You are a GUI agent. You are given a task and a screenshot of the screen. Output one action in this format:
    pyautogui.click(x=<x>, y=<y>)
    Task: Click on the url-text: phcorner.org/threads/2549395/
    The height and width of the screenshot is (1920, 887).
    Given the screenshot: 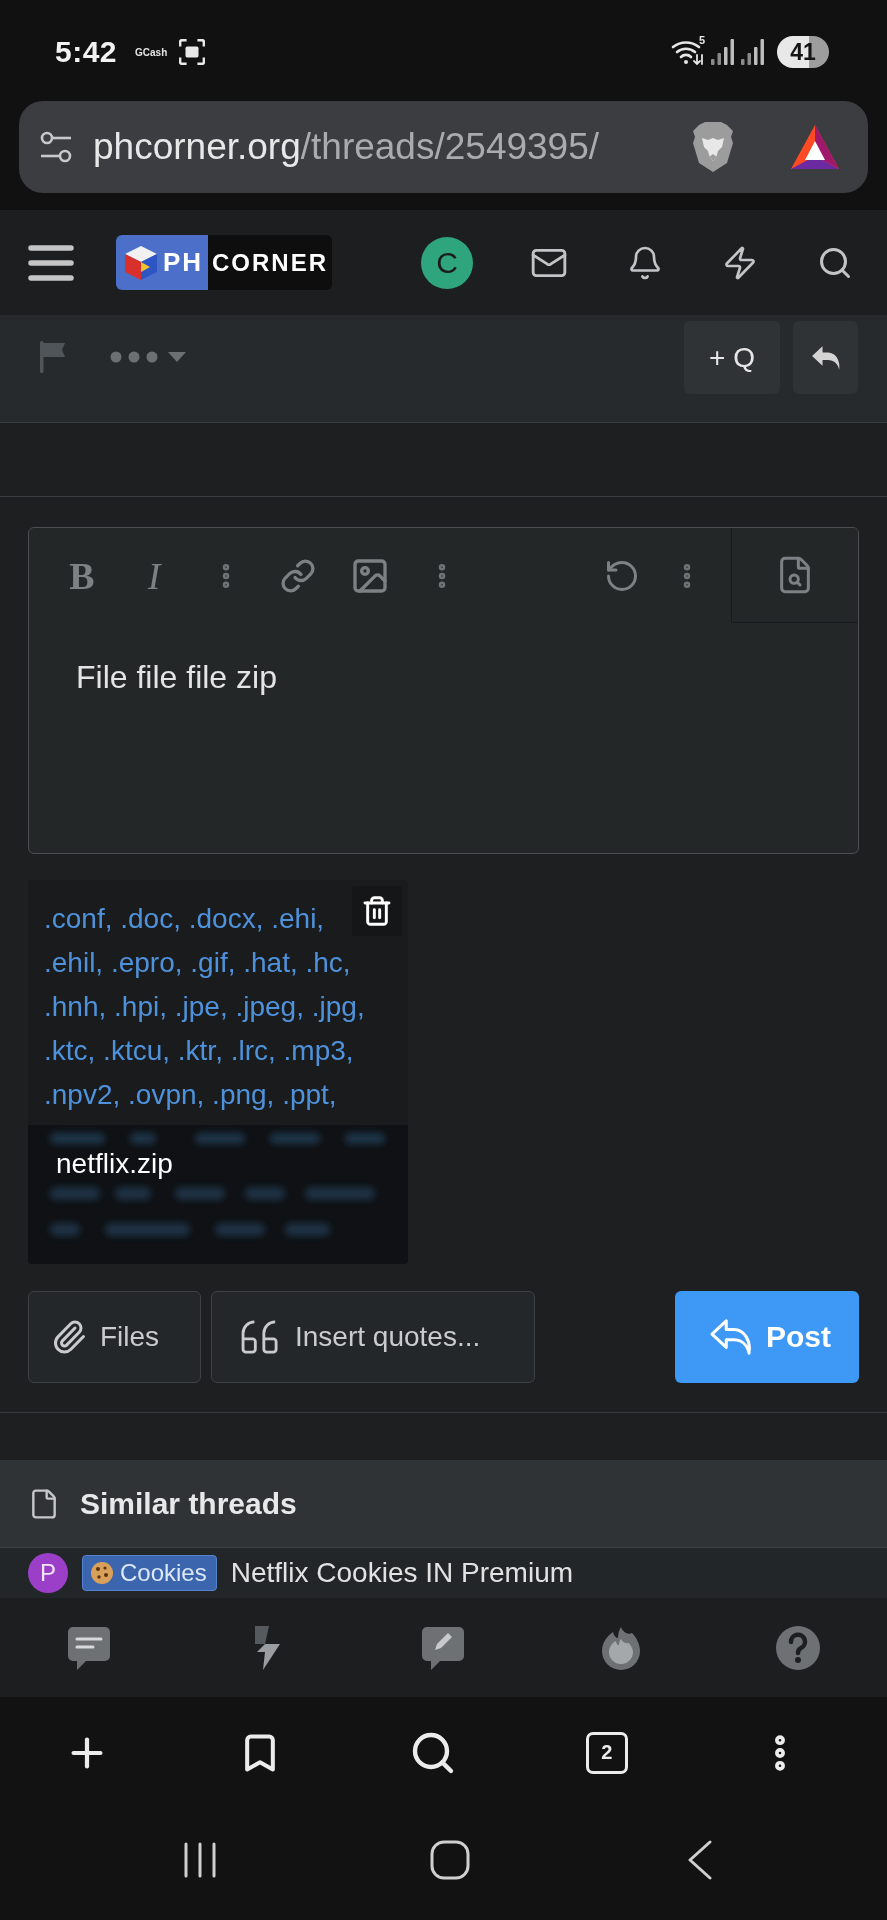 What is the action you would take?
    pyautogui.click(x=346, y=147)
    